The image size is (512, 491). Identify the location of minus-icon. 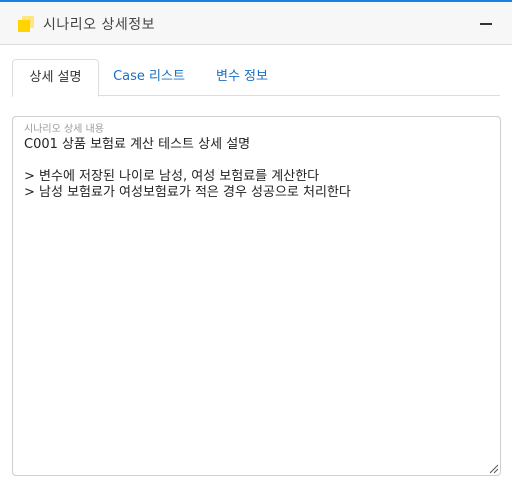
(486, 24).